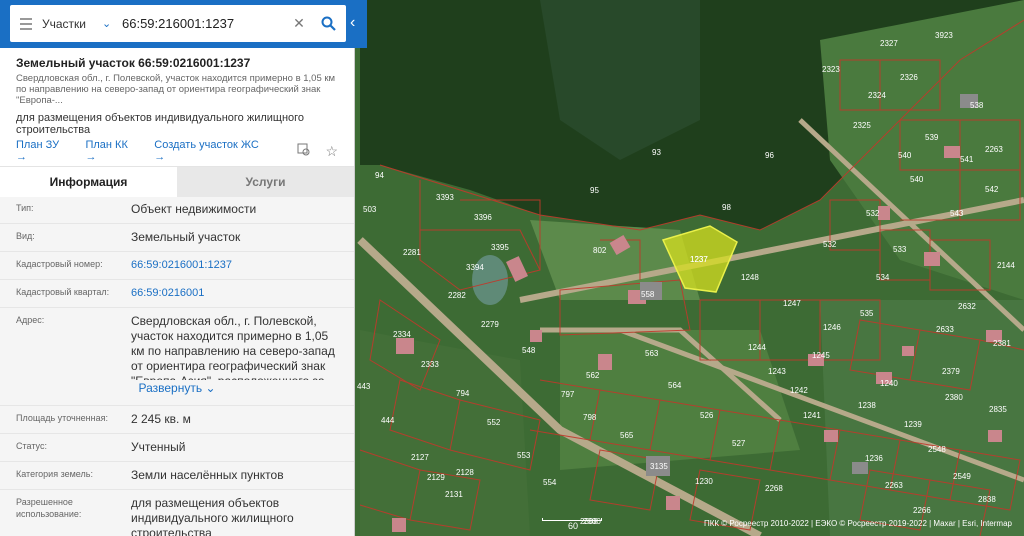 The image size is (1024, 536). Describe the element at coordinates (945, 329) in the screenshot. I see `parcel-number-label: 2633` at that location.